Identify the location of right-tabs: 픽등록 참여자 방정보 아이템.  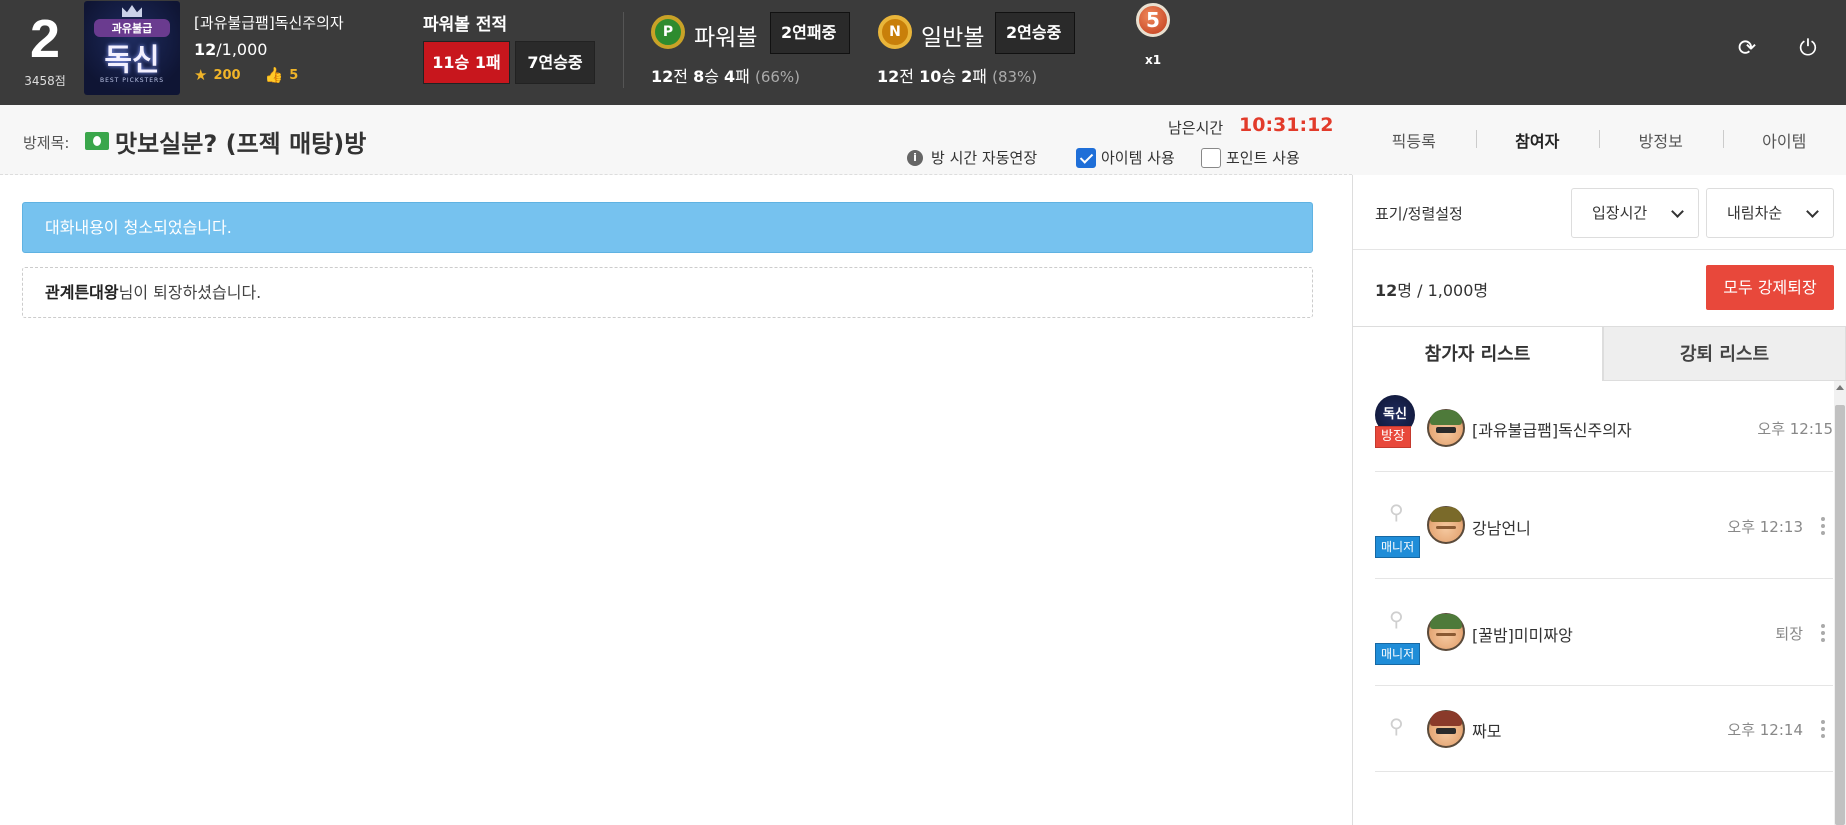
(1599, 140).